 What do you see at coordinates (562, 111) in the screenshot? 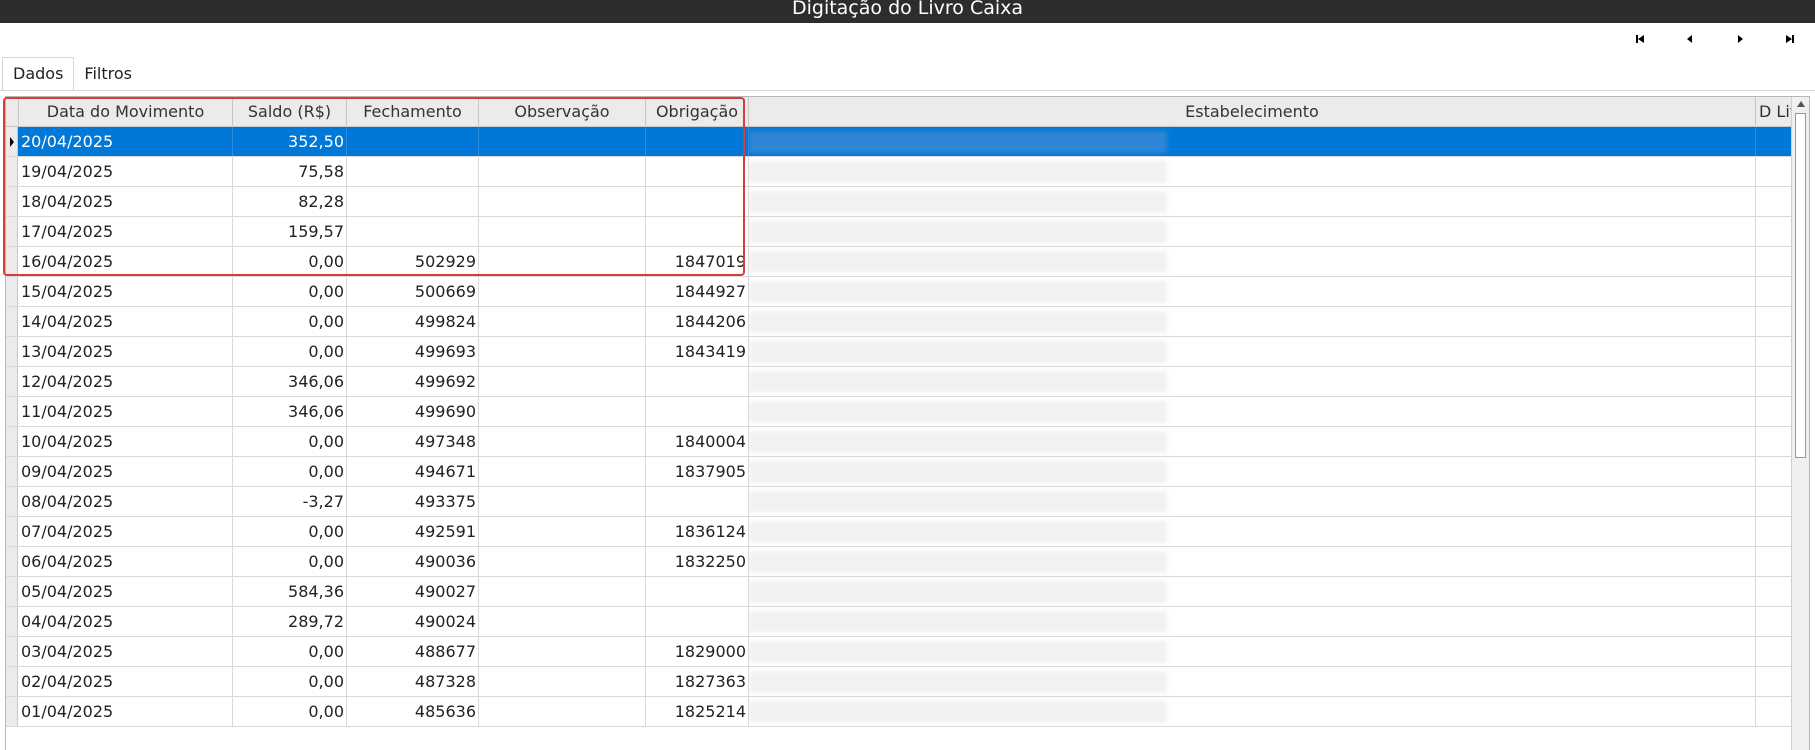
I see `column-header-observacao: Observação` at bounding box center [562, 111].